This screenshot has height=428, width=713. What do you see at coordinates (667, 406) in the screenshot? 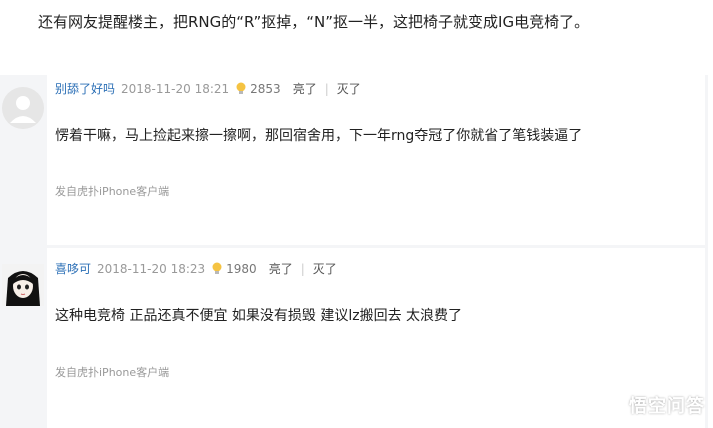
I see `watermark-text: 悟空问答` at bounding box center [667, 406].